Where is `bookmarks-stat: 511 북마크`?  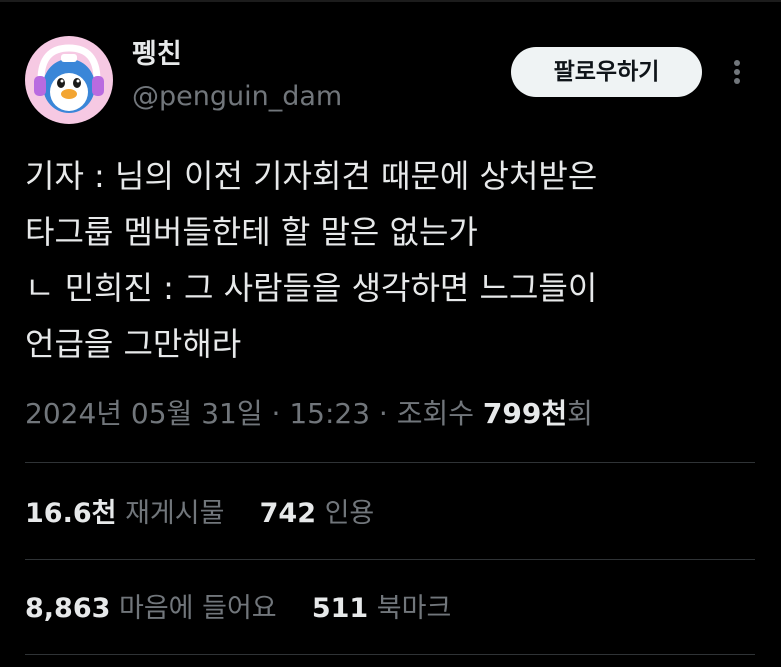 bookmarks-stat: 511 북마크 is located at coordinates (382, 608).